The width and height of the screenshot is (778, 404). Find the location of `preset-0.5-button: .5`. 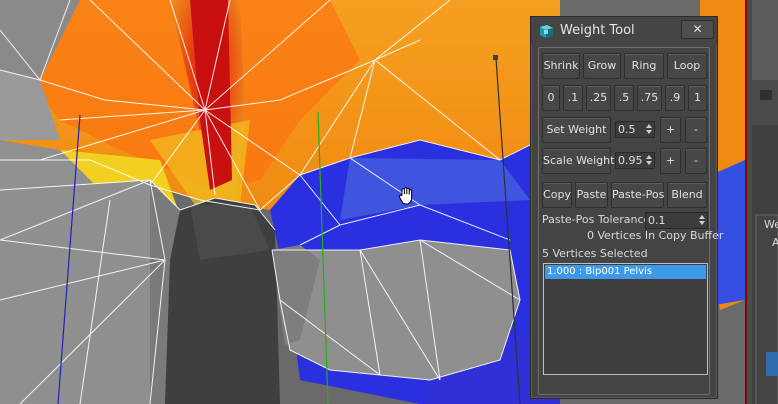

preset-0.5-button: .5 is located at coordinates (624, 98).